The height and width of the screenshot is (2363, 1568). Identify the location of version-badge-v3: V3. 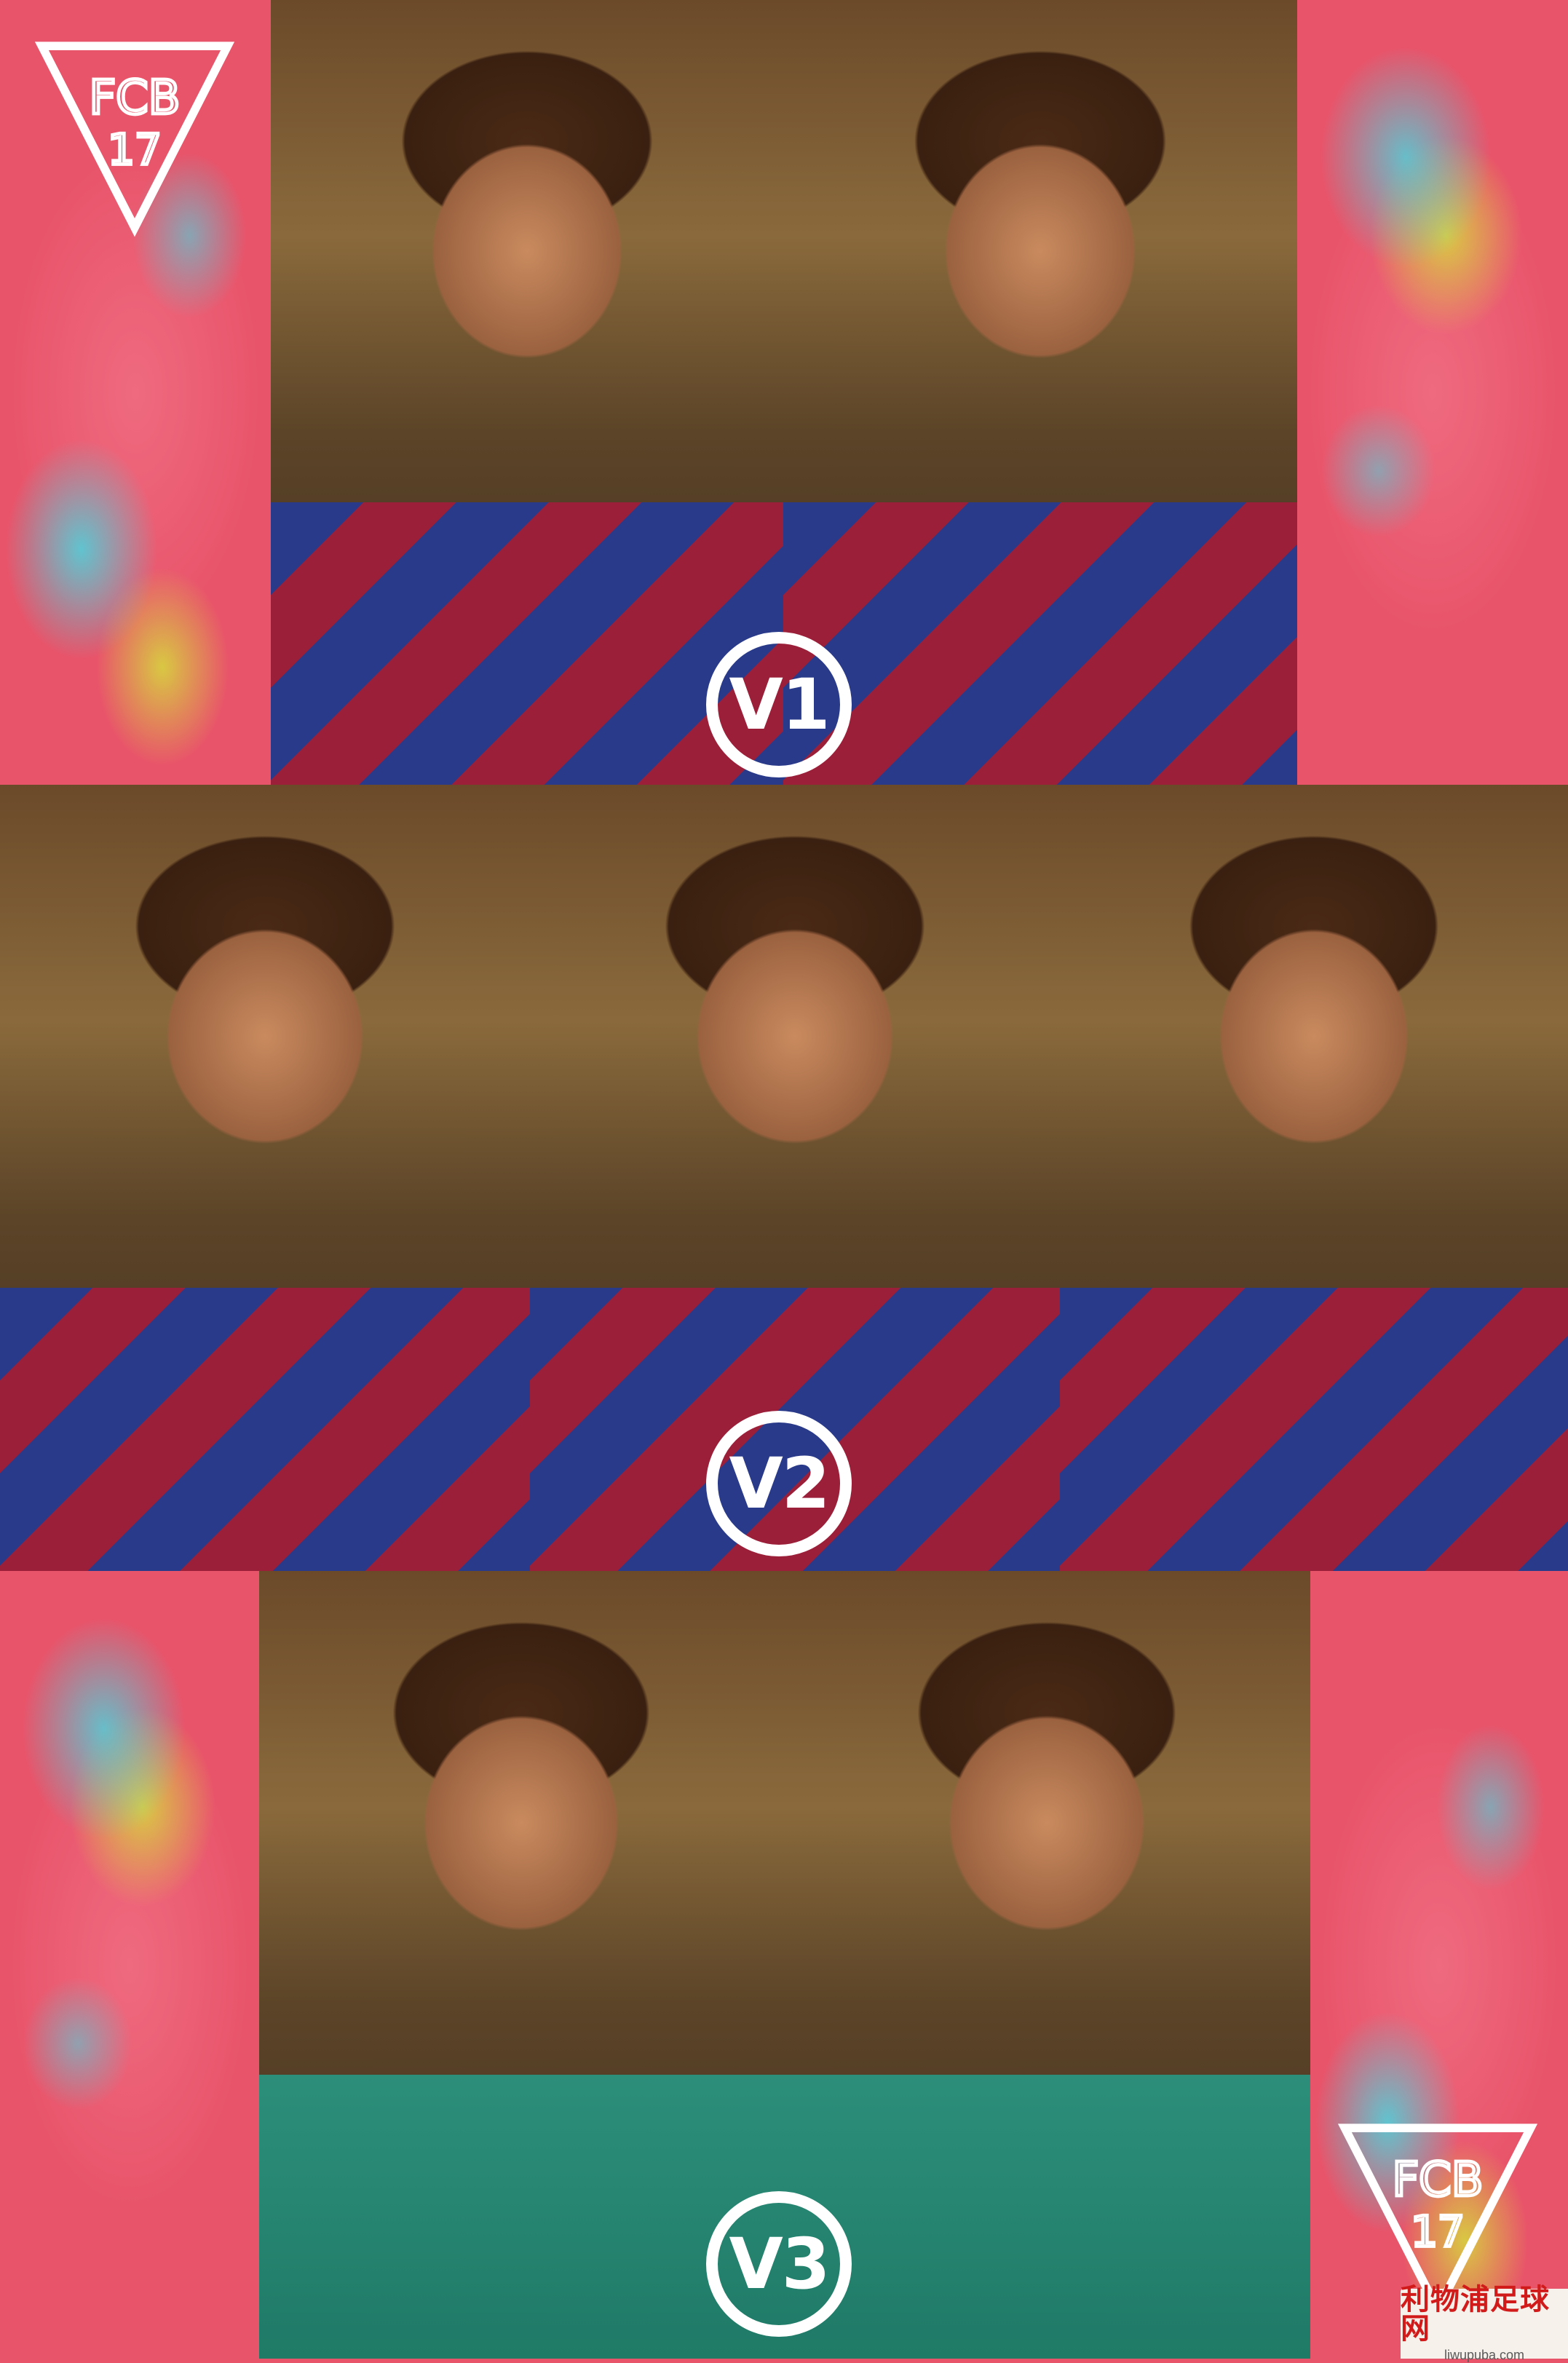
(779, 2264).